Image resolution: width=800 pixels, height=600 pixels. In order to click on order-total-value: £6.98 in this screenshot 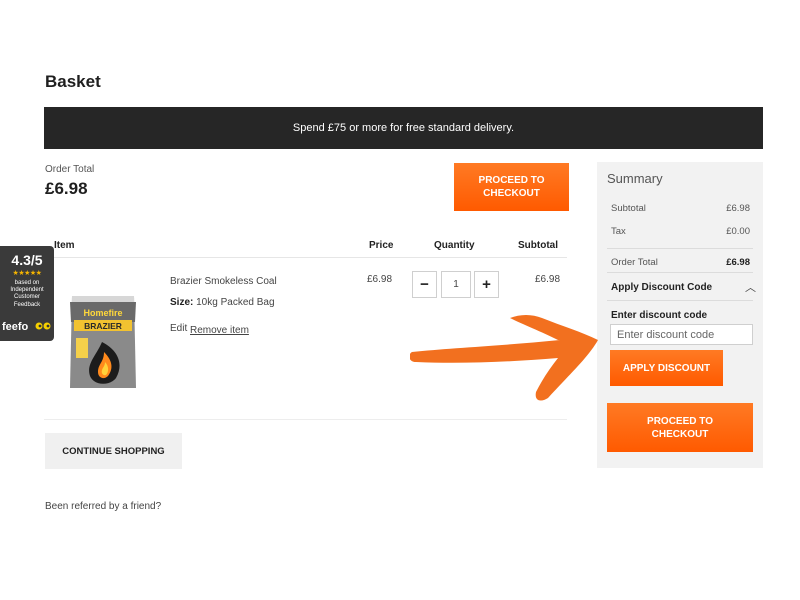, I will do `click(66, 188)`.